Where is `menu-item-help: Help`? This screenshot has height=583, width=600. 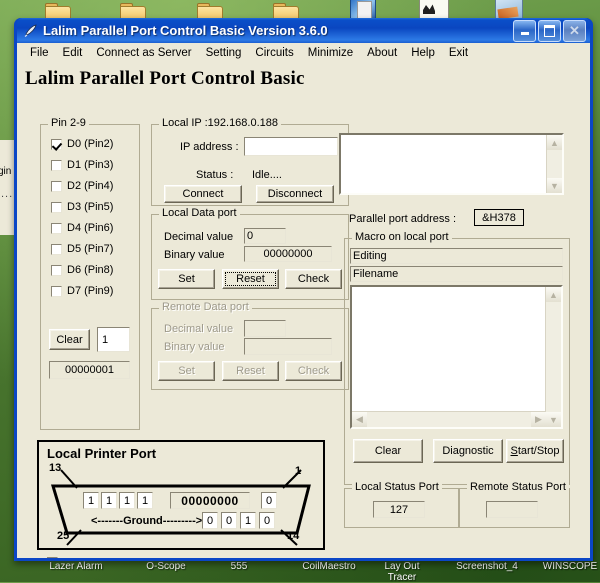 menu-item-help: Help is located at coordinates (423, 53).